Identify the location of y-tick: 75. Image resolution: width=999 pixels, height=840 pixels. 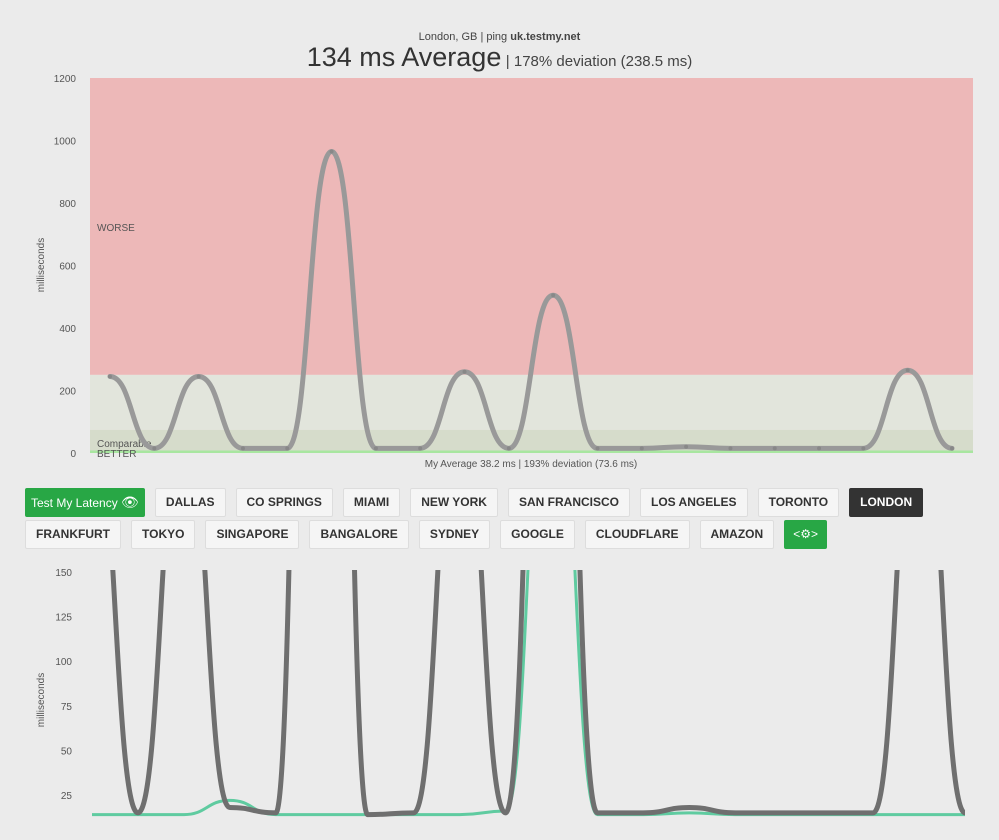
(67, 707).